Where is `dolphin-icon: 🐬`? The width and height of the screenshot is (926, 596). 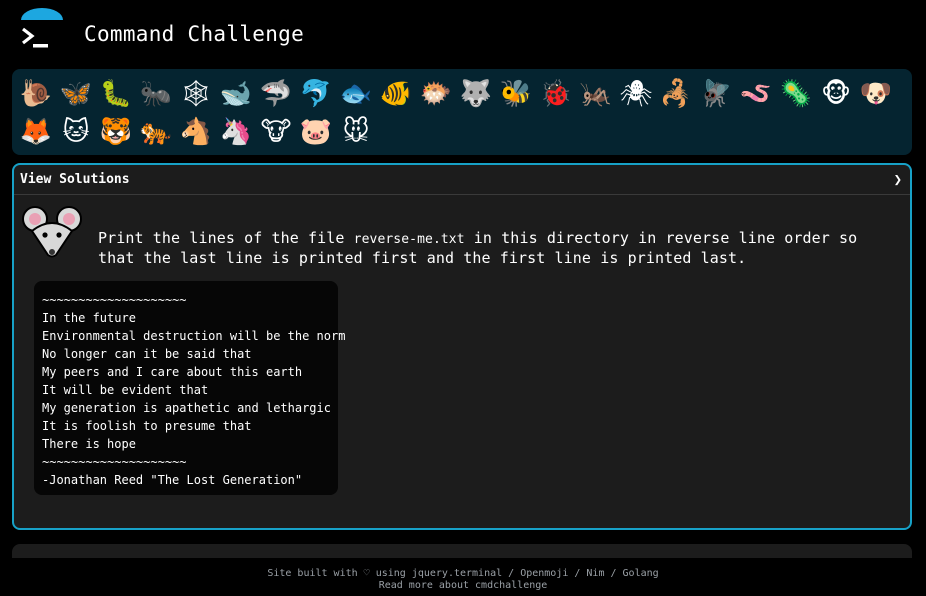 dolphin-icon: 🐬 is located at coordinates (316, 94).